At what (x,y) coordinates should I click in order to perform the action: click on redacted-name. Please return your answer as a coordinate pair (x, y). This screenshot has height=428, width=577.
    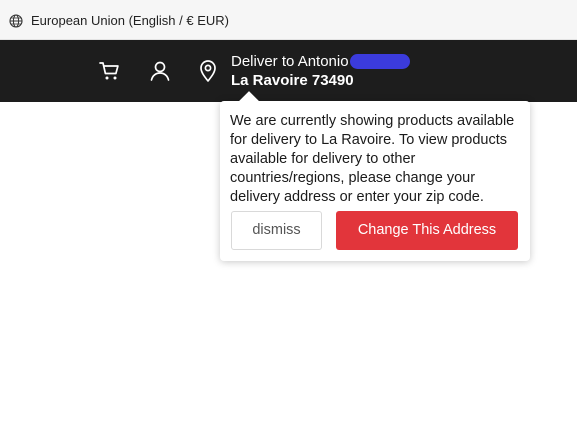
    Looking at the image, I should click on (379, 61).